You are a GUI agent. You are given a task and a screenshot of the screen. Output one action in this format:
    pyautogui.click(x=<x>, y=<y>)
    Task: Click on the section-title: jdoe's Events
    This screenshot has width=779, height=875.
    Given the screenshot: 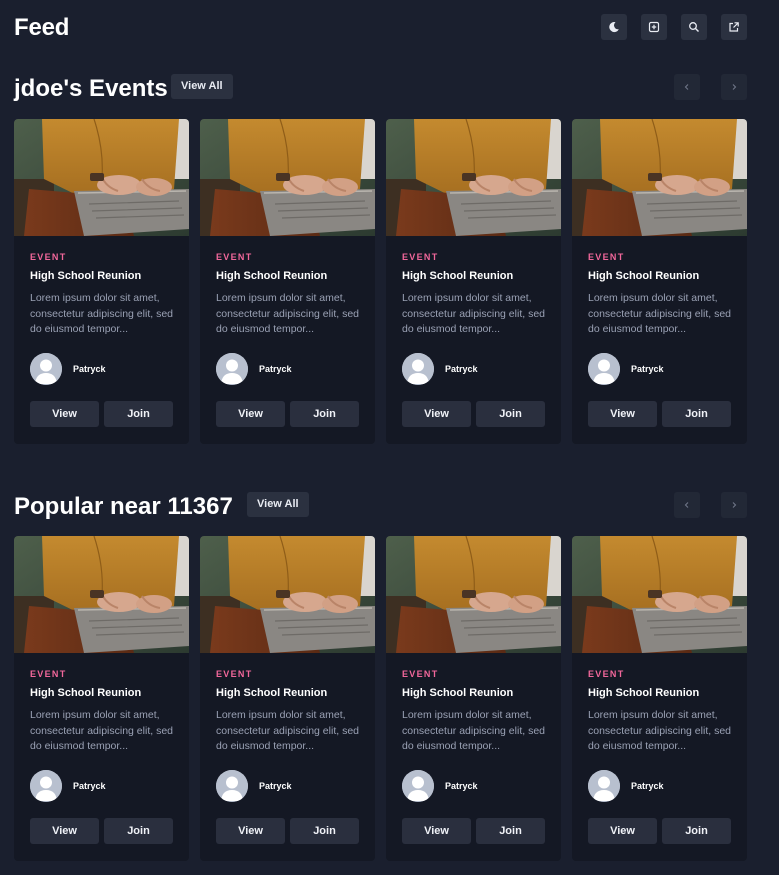 What is the action you would take?
    pyautogui.click(x=91, y=88)
    